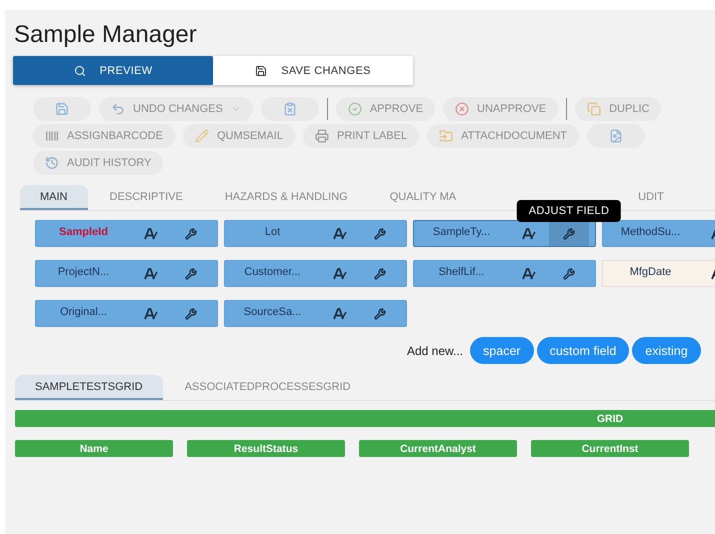 The height and width of the screenshot is (534, 715). Describe the element at coordinates (355, 109) in the screenshot. I see `check-icon` at that location.